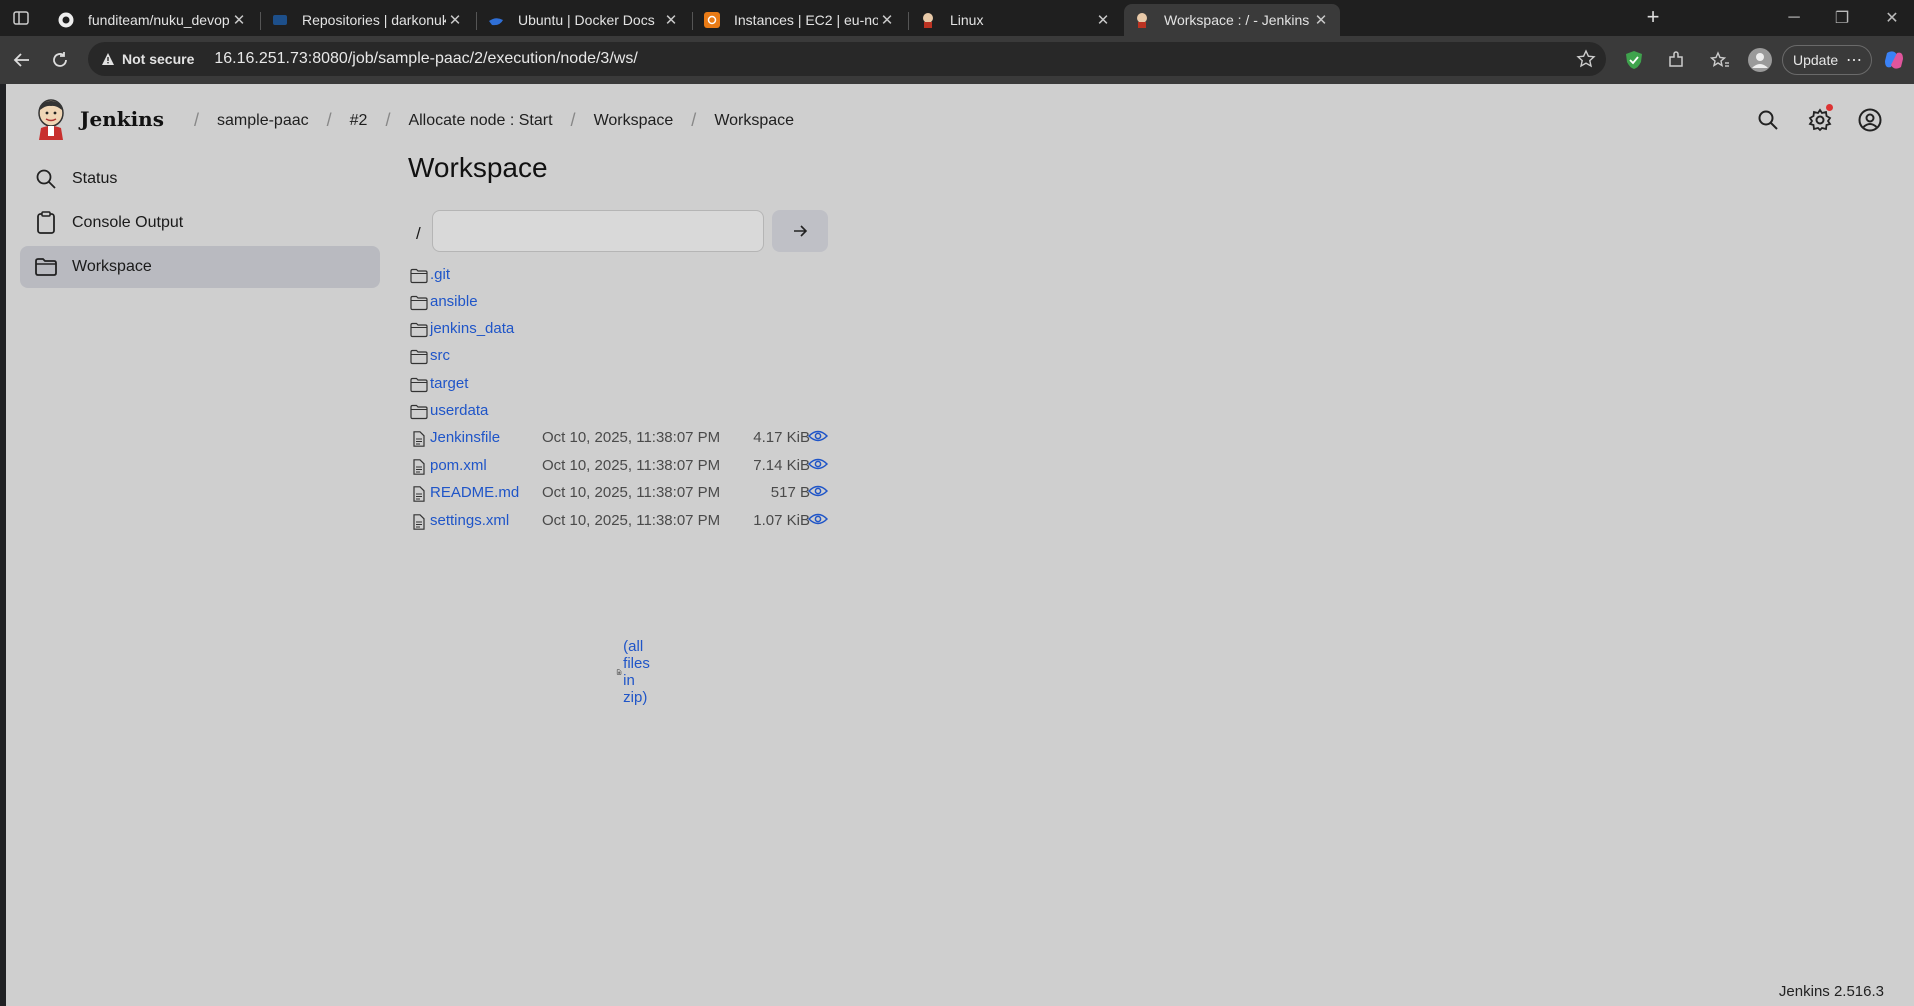 Image resolution: width=1914 pixels, height=1006 pixels. Describe the element at coordinates (108, 59) in the screenshot. I see `warning-icon` at that location.